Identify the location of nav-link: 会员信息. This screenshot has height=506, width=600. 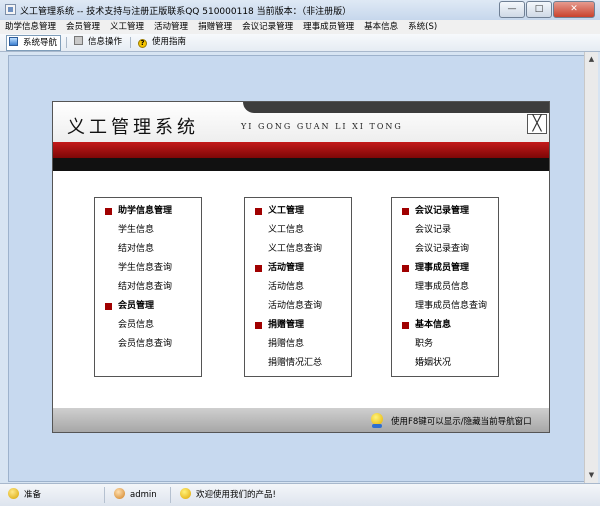
(138, 325).